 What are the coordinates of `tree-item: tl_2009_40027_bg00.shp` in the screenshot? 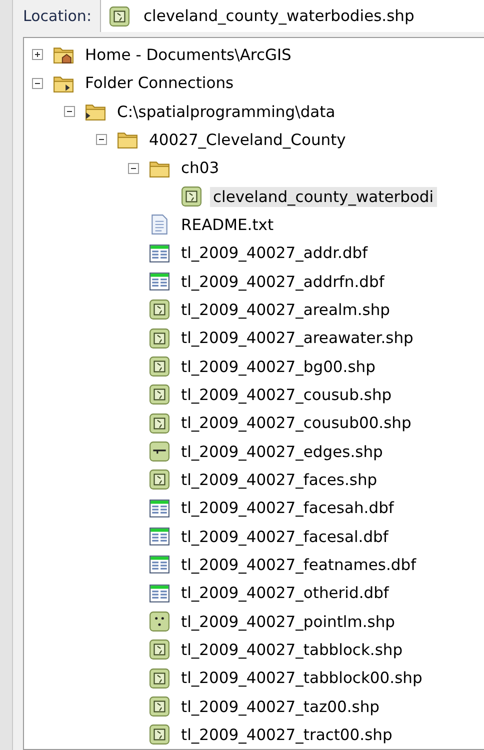 It's located at (278, 366).